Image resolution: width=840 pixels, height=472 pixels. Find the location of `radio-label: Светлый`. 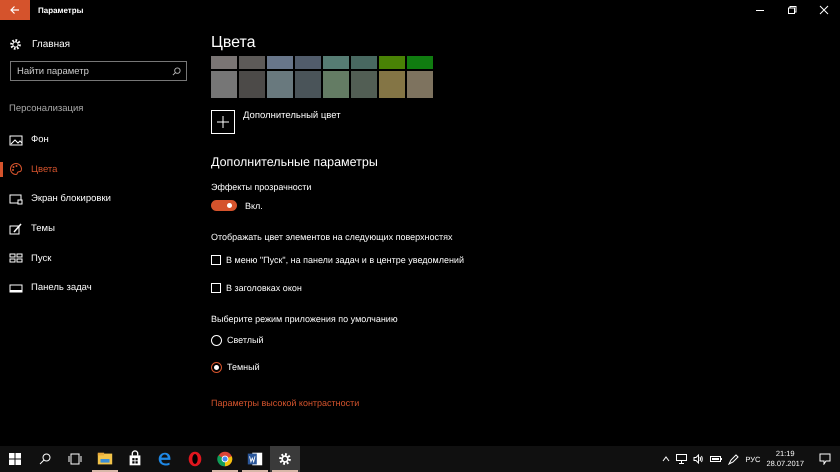

radio-label: Светлый is located at coordinates (245, 340).